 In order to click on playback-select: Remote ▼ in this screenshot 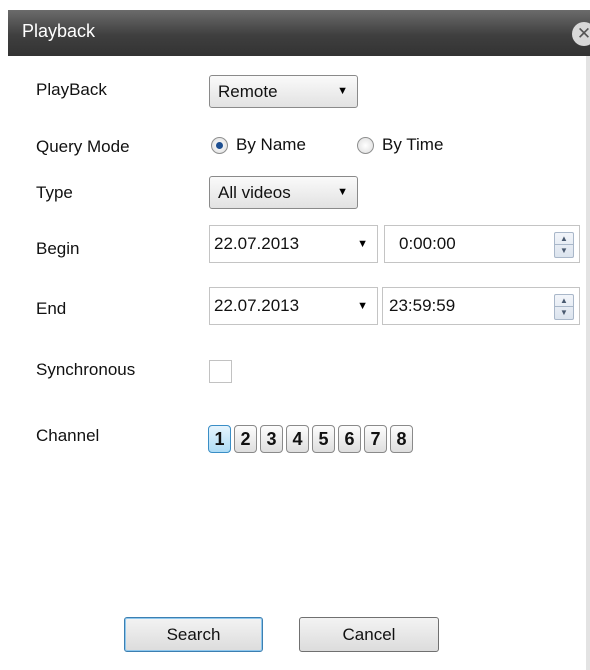, I will do `click(283, 91)`.